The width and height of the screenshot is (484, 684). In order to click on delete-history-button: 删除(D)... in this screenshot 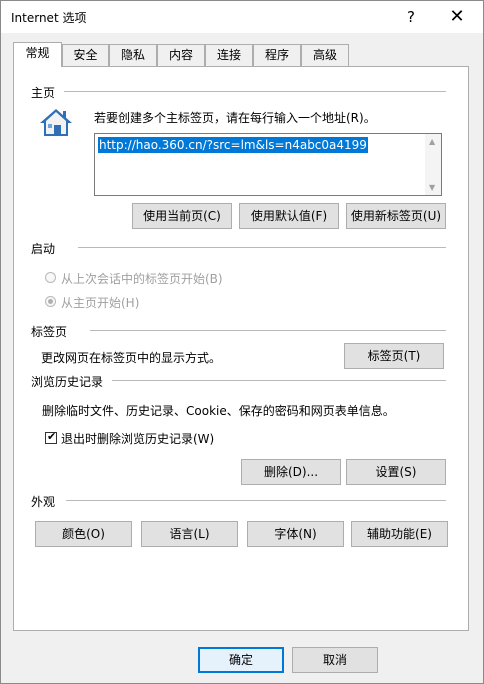, I will do `click(291, 472)`.